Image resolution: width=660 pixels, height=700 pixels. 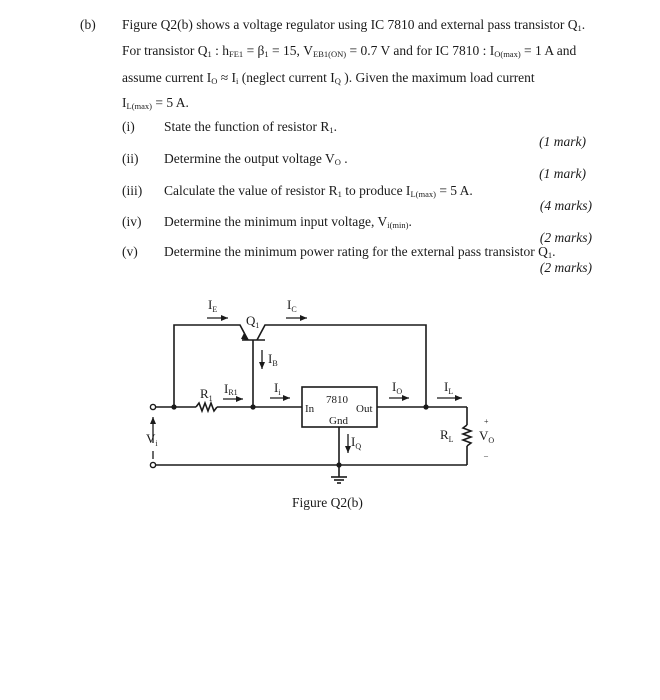 I want to click on label-ii: Ii, so click(x=277, y=388).